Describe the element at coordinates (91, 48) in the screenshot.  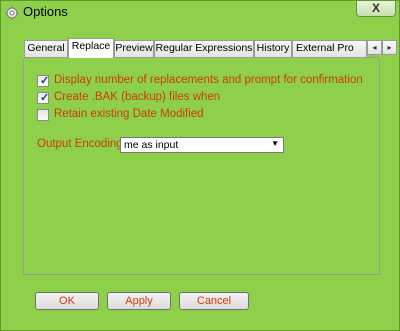
I see `tab-replace: Replace` at that location.